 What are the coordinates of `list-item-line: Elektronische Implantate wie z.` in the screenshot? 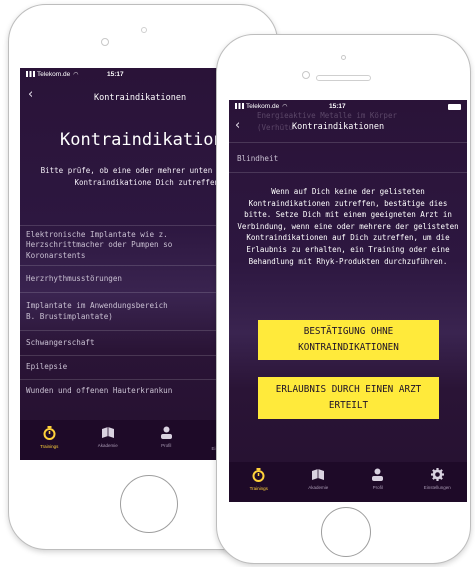 It's located at (97, 234).